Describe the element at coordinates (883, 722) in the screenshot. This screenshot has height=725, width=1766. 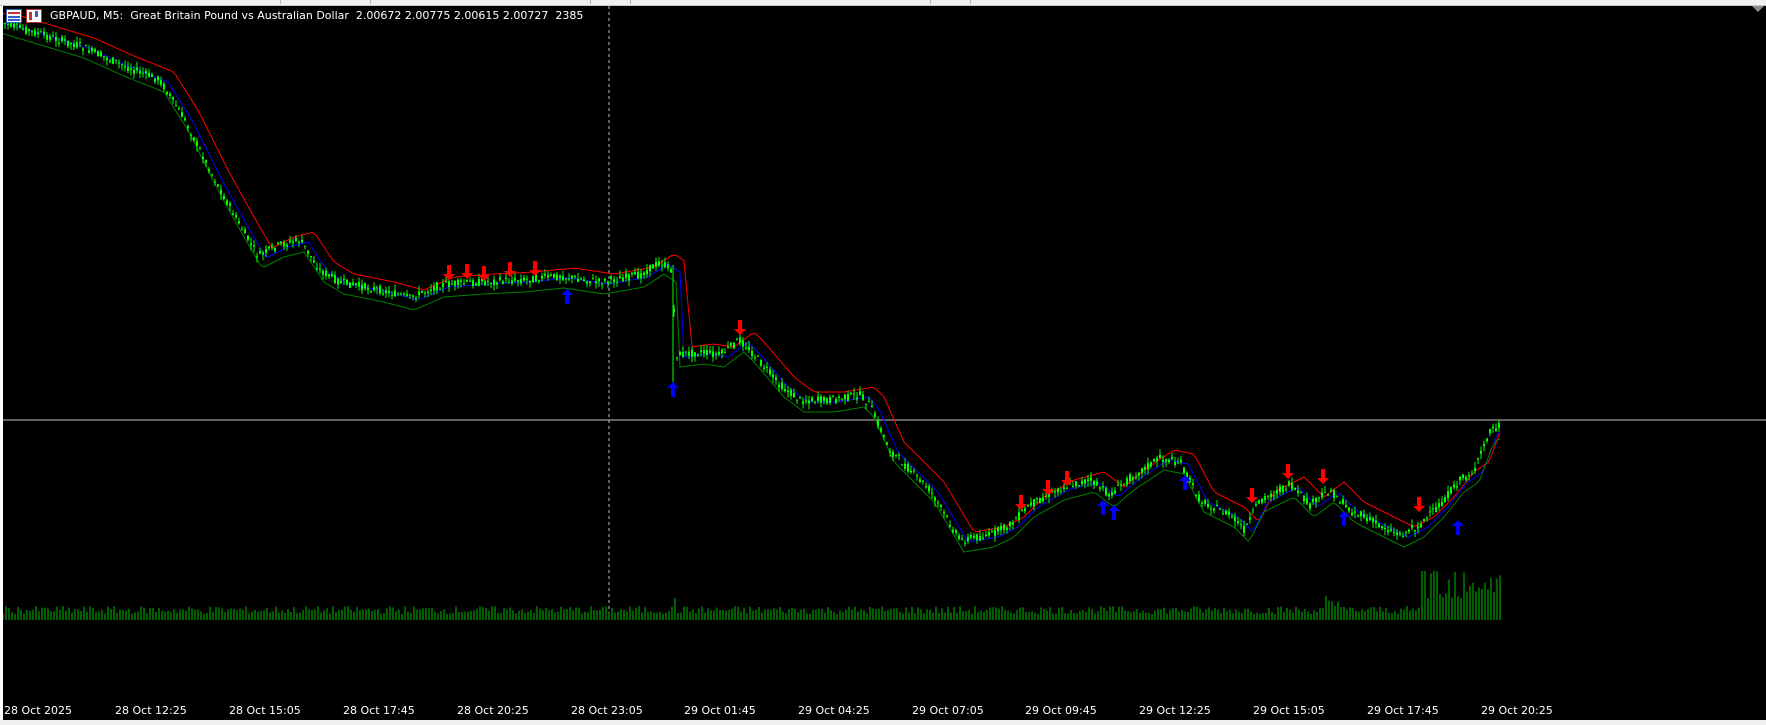
I see `chart-bottom-border` at that location.